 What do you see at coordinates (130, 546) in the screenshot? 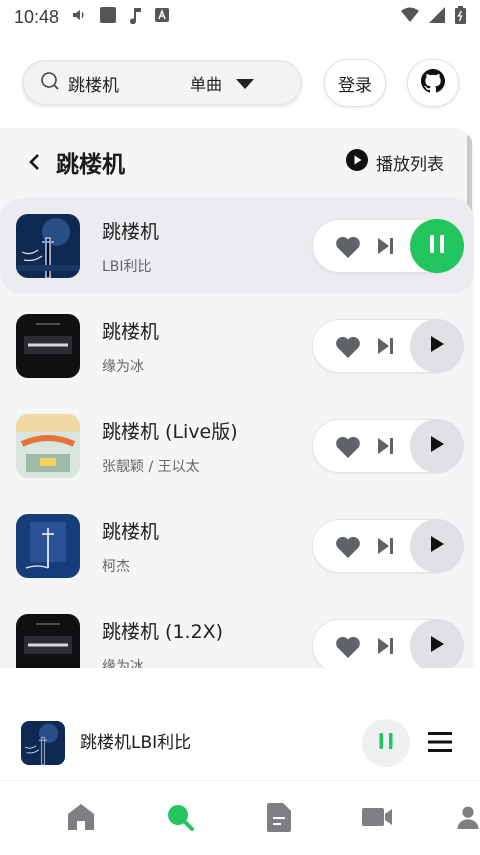
I see `song-info: 跳楼机 柯杰` at bounding box center [130, 546].